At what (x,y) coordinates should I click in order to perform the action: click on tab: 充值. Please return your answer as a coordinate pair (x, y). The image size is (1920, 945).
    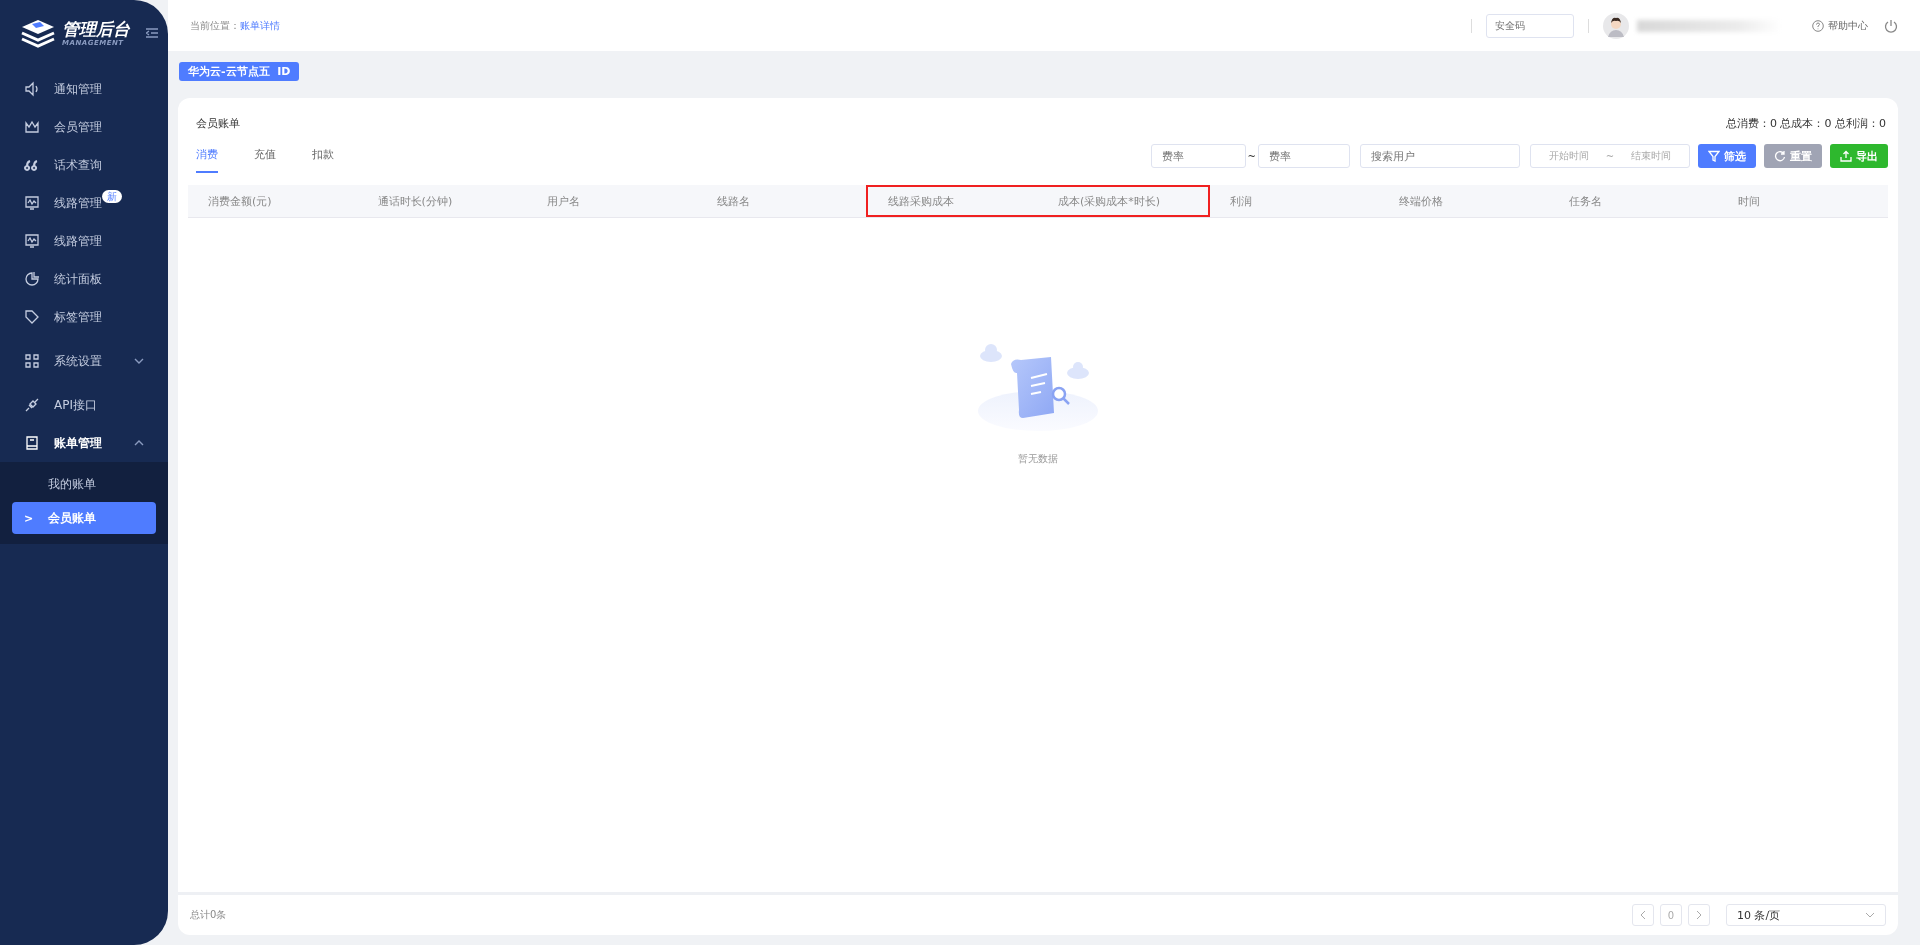
    Looking at the image, I should click on (265, 156).